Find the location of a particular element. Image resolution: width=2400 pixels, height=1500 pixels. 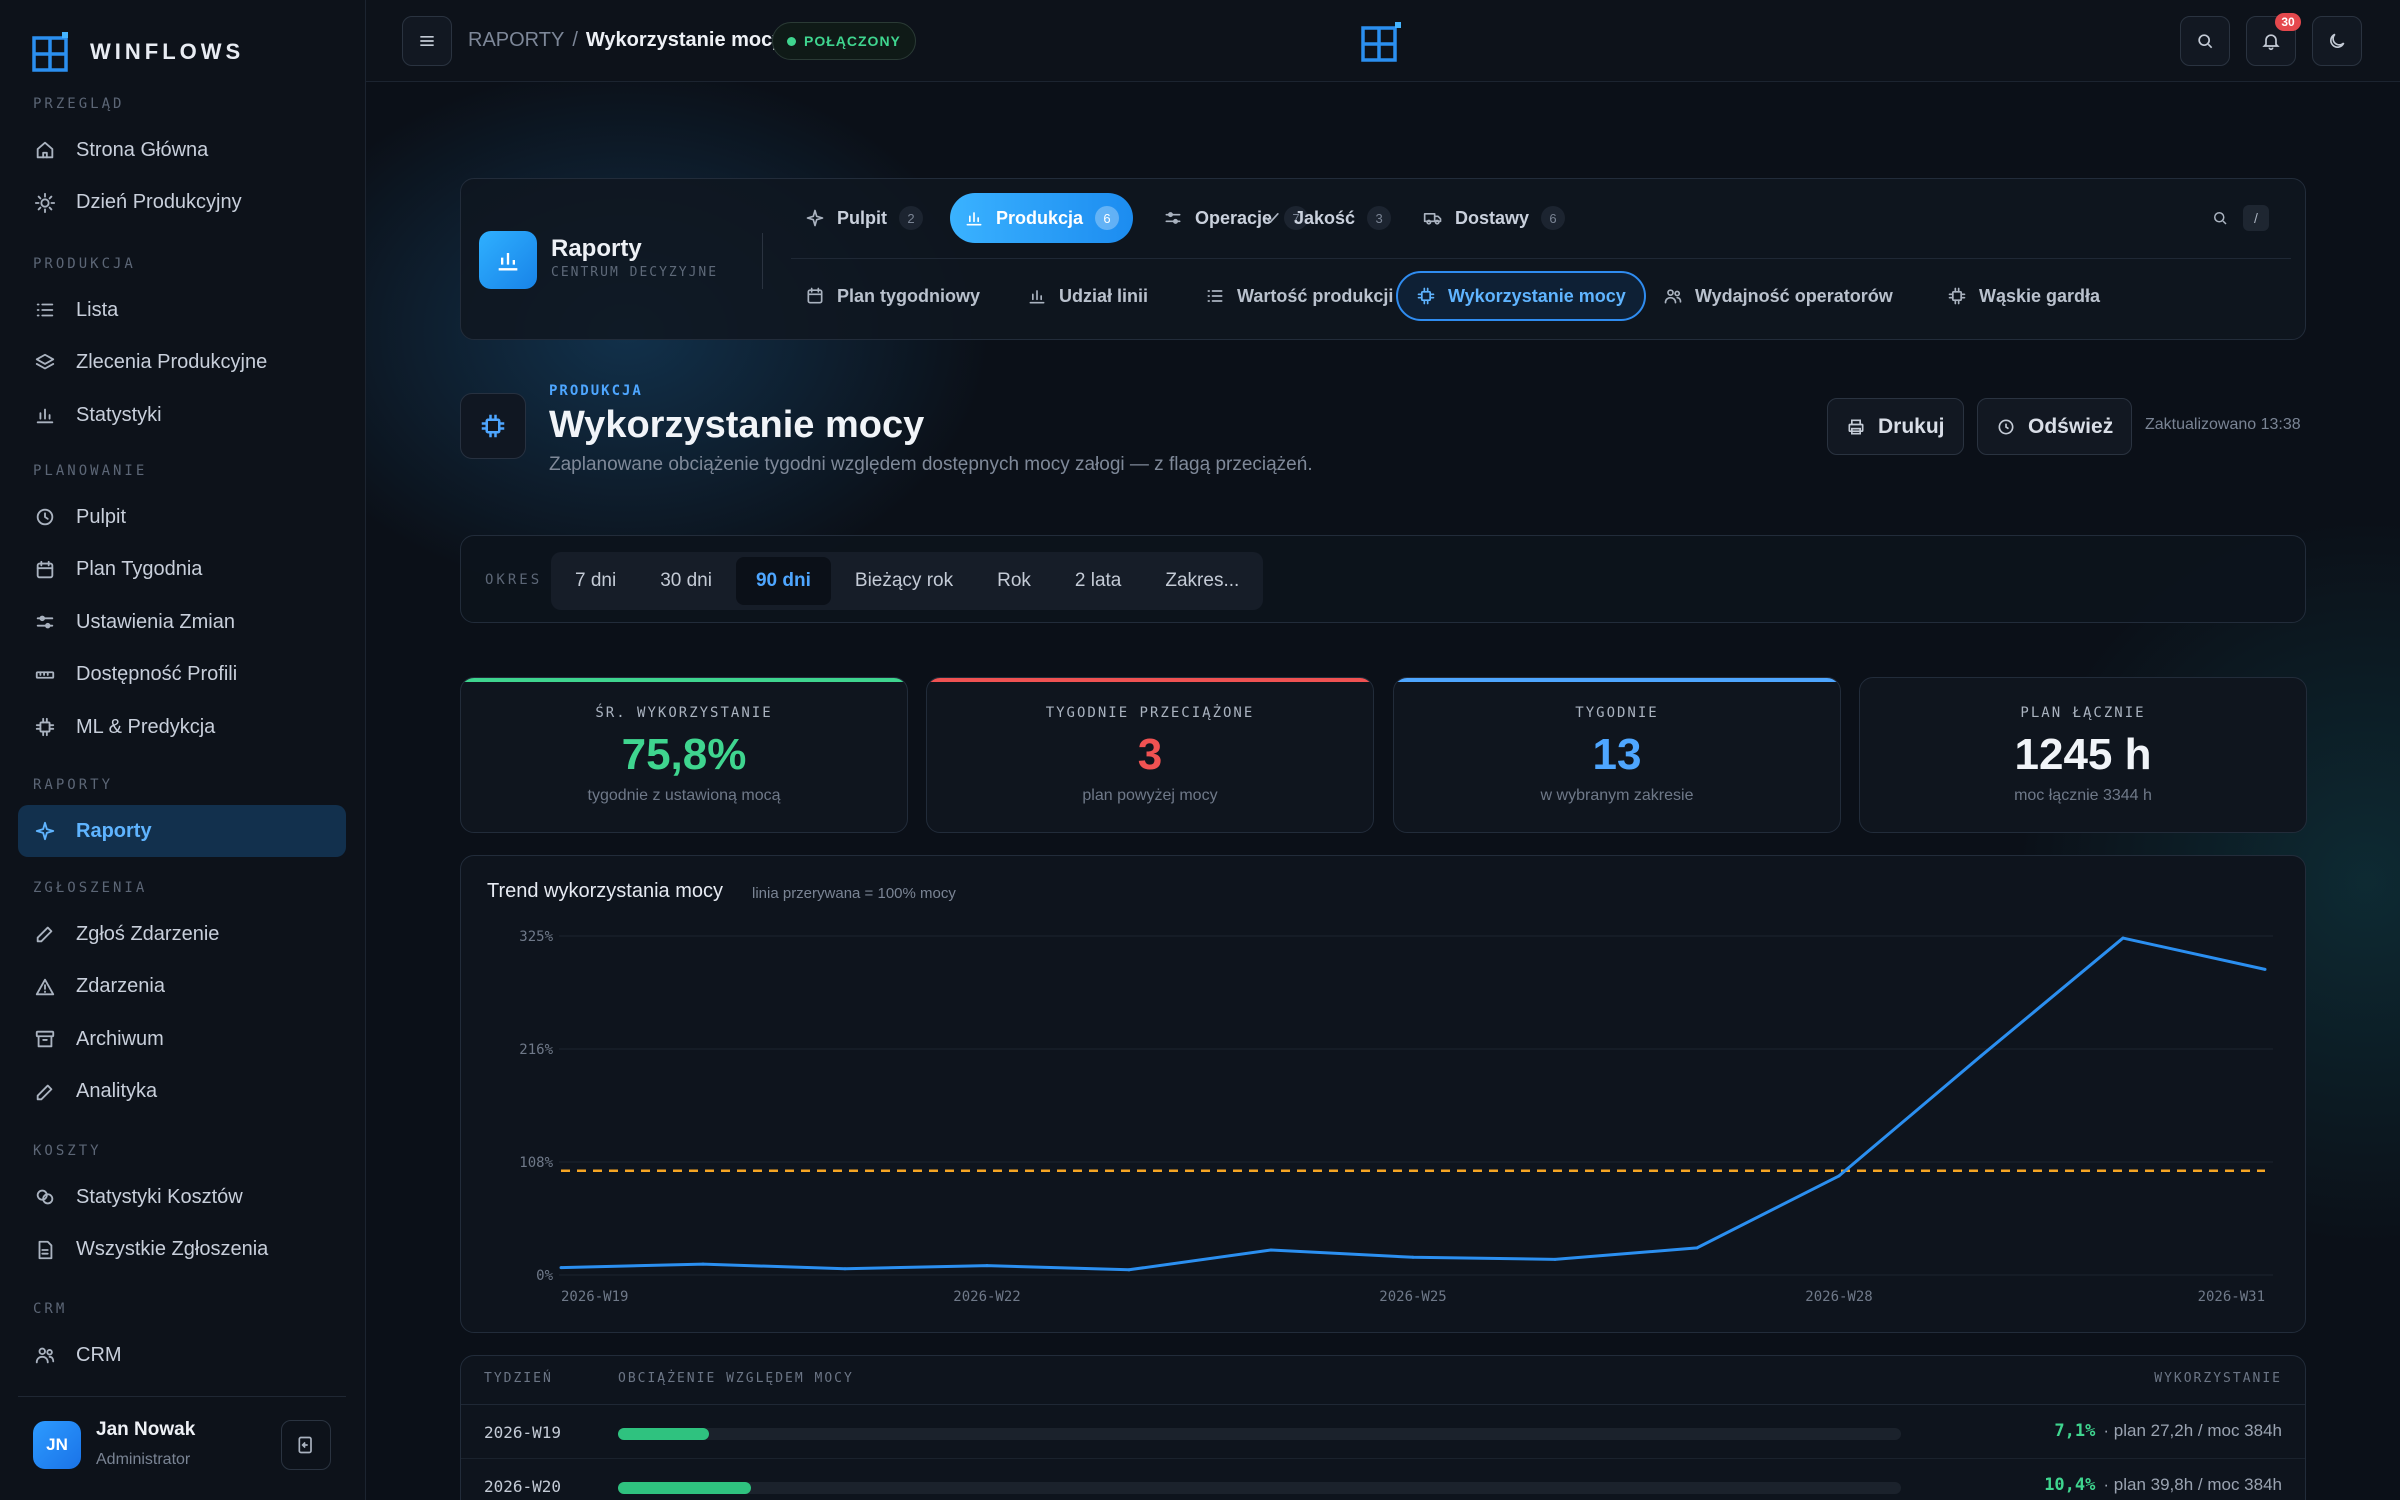

tab-pulpit: Pulpit 2 is located at coordinates (864, 218).